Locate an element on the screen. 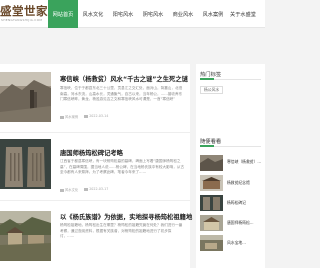 The image size is (320, 268). post-meta: 风水案例 2022-03-14 is located at coordinates (84, 116).